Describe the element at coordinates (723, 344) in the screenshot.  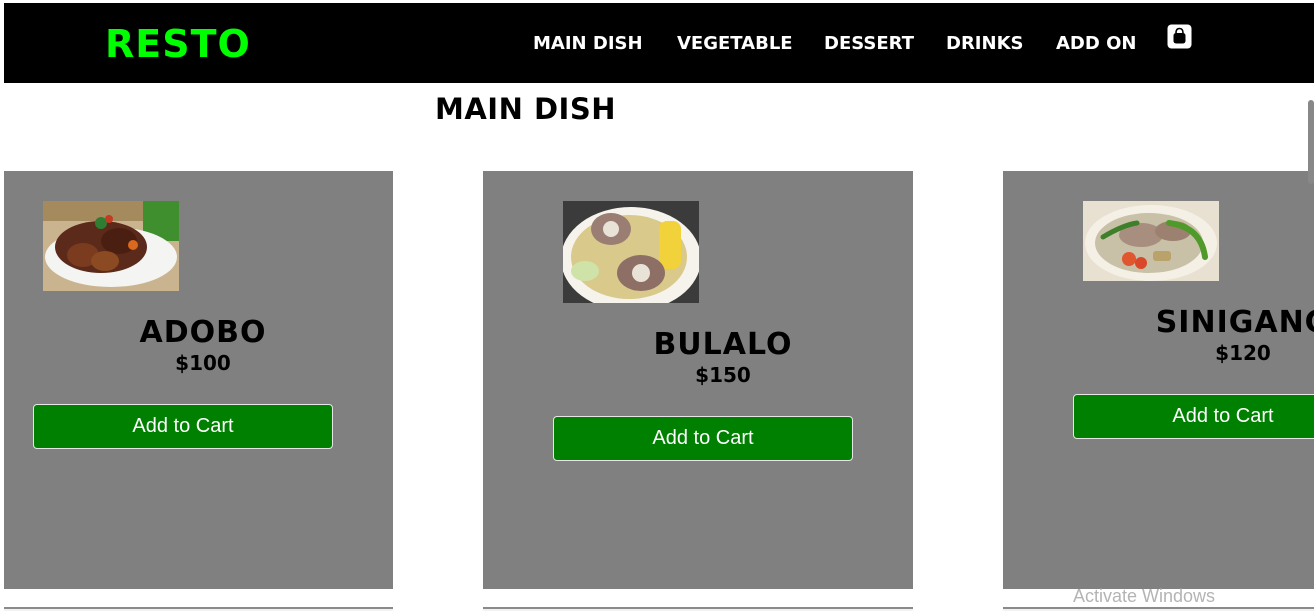
I see `product-name: BULALO` at that location.